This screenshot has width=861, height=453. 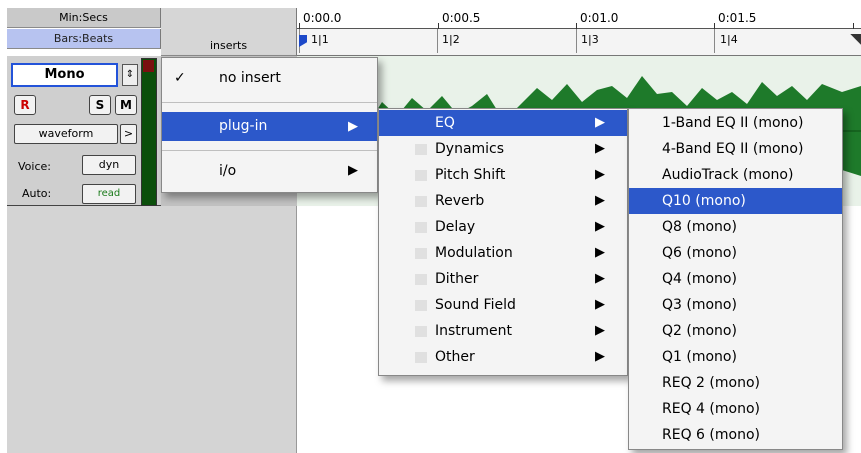 What do you see at coordinates (455, 357) in the screenshot?
I see `menu-item-label: Other` at bounding box center [455, 357].